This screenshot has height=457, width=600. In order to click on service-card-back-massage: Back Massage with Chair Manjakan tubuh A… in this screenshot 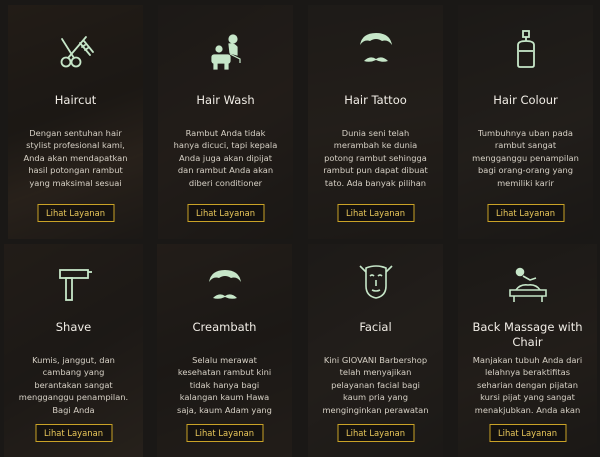, I will do `click(527, 350)`.